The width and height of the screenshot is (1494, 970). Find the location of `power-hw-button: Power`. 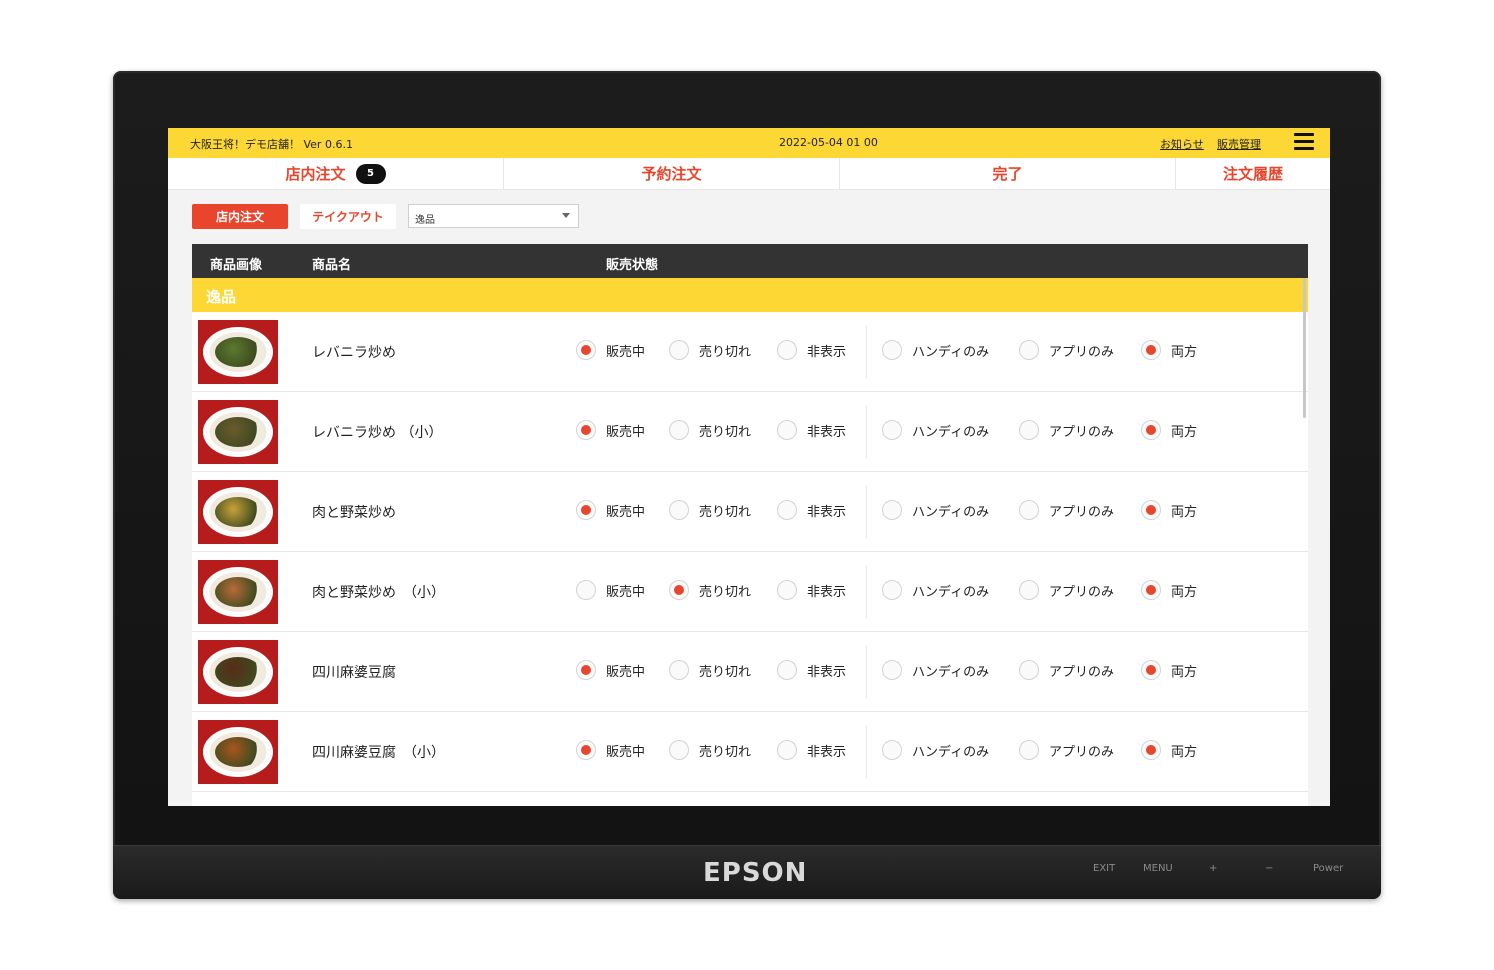

power-hw-button: Power is located at coordinates (1328, 868).